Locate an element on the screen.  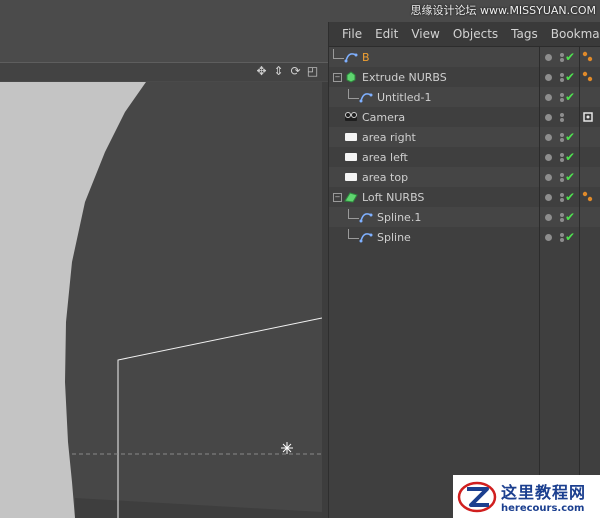
object-name-cell: area top is located at coordinates (436, 177).